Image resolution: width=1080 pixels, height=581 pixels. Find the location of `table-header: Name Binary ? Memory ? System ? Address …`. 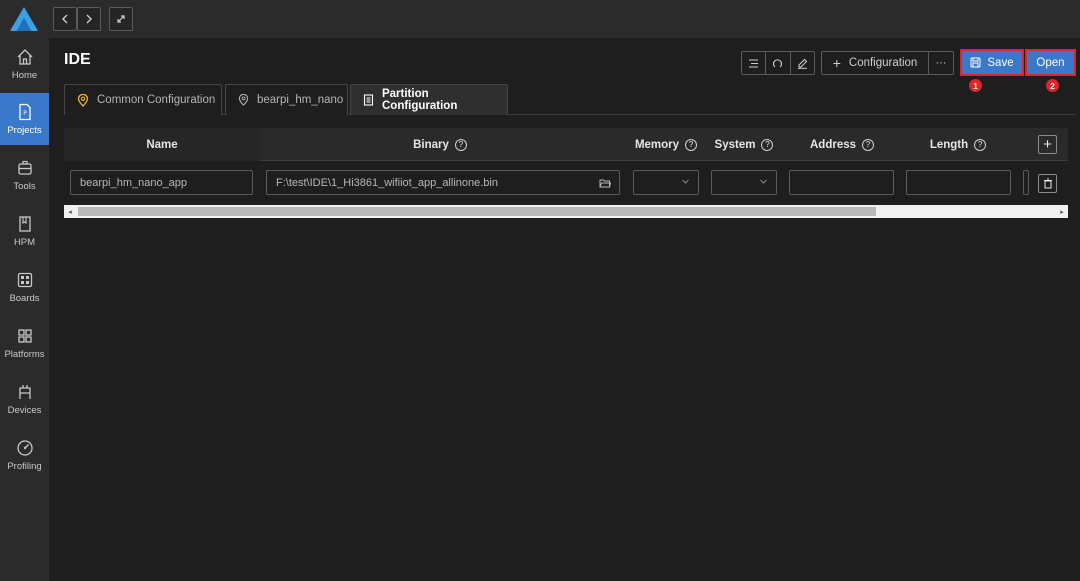

table-header: Name Binary ? Memory ? System ? Address … is located at coordinates (566, 144).